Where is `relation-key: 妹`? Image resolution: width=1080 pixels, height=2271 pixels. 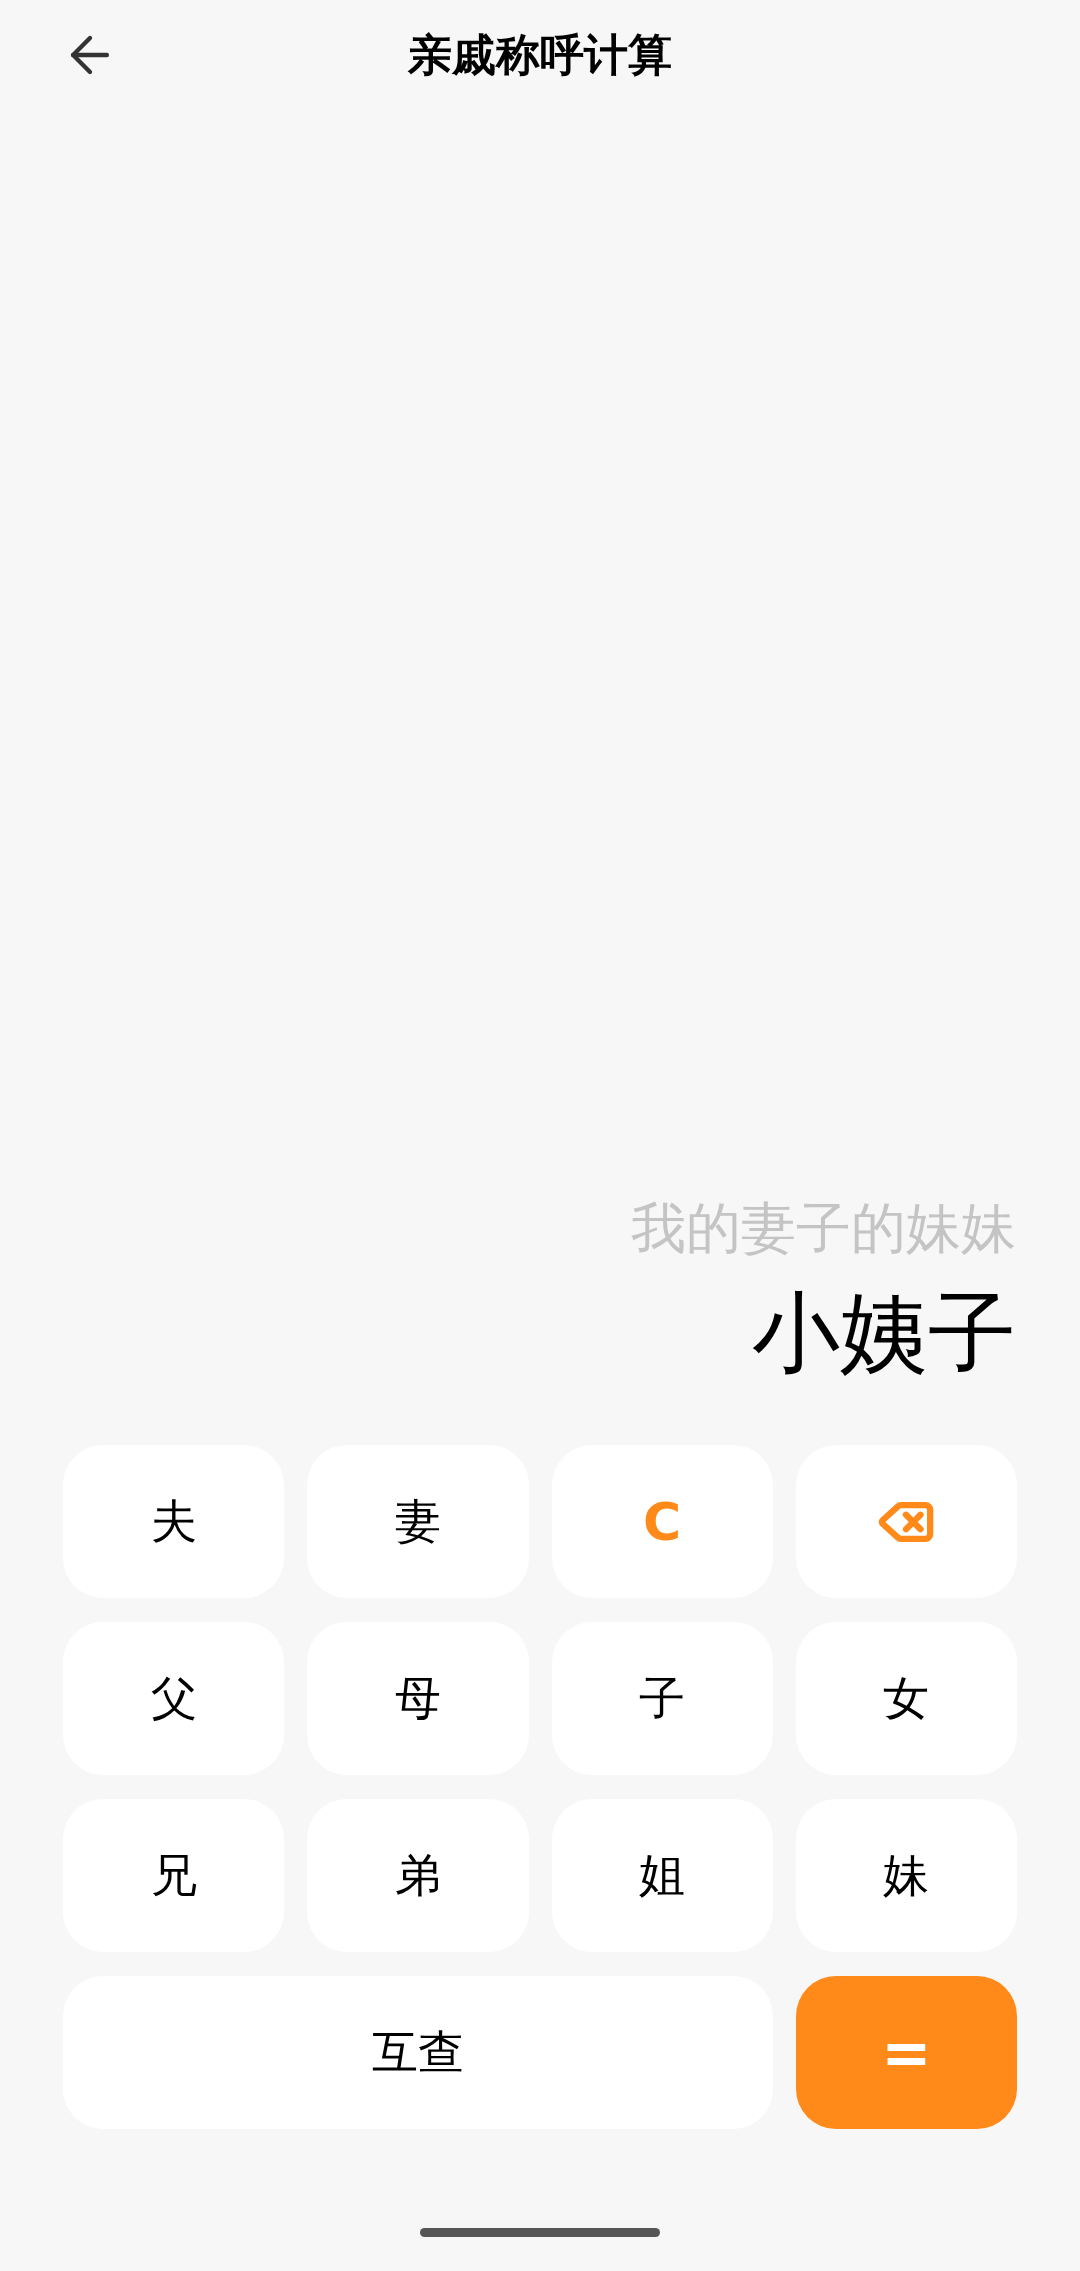 relation-key: 妹 is located at coordinates (906, 1875).